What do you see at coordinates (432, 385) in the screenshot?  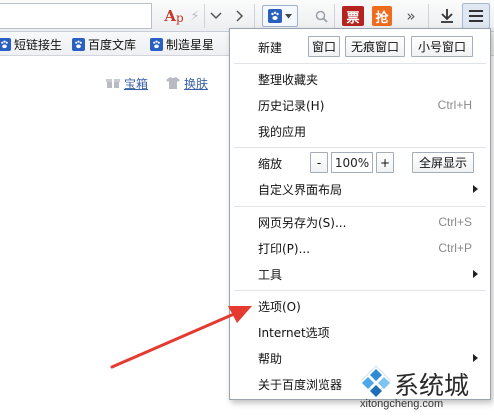 I see `watermark-text: 系统城` at bounding box center [432, 385].